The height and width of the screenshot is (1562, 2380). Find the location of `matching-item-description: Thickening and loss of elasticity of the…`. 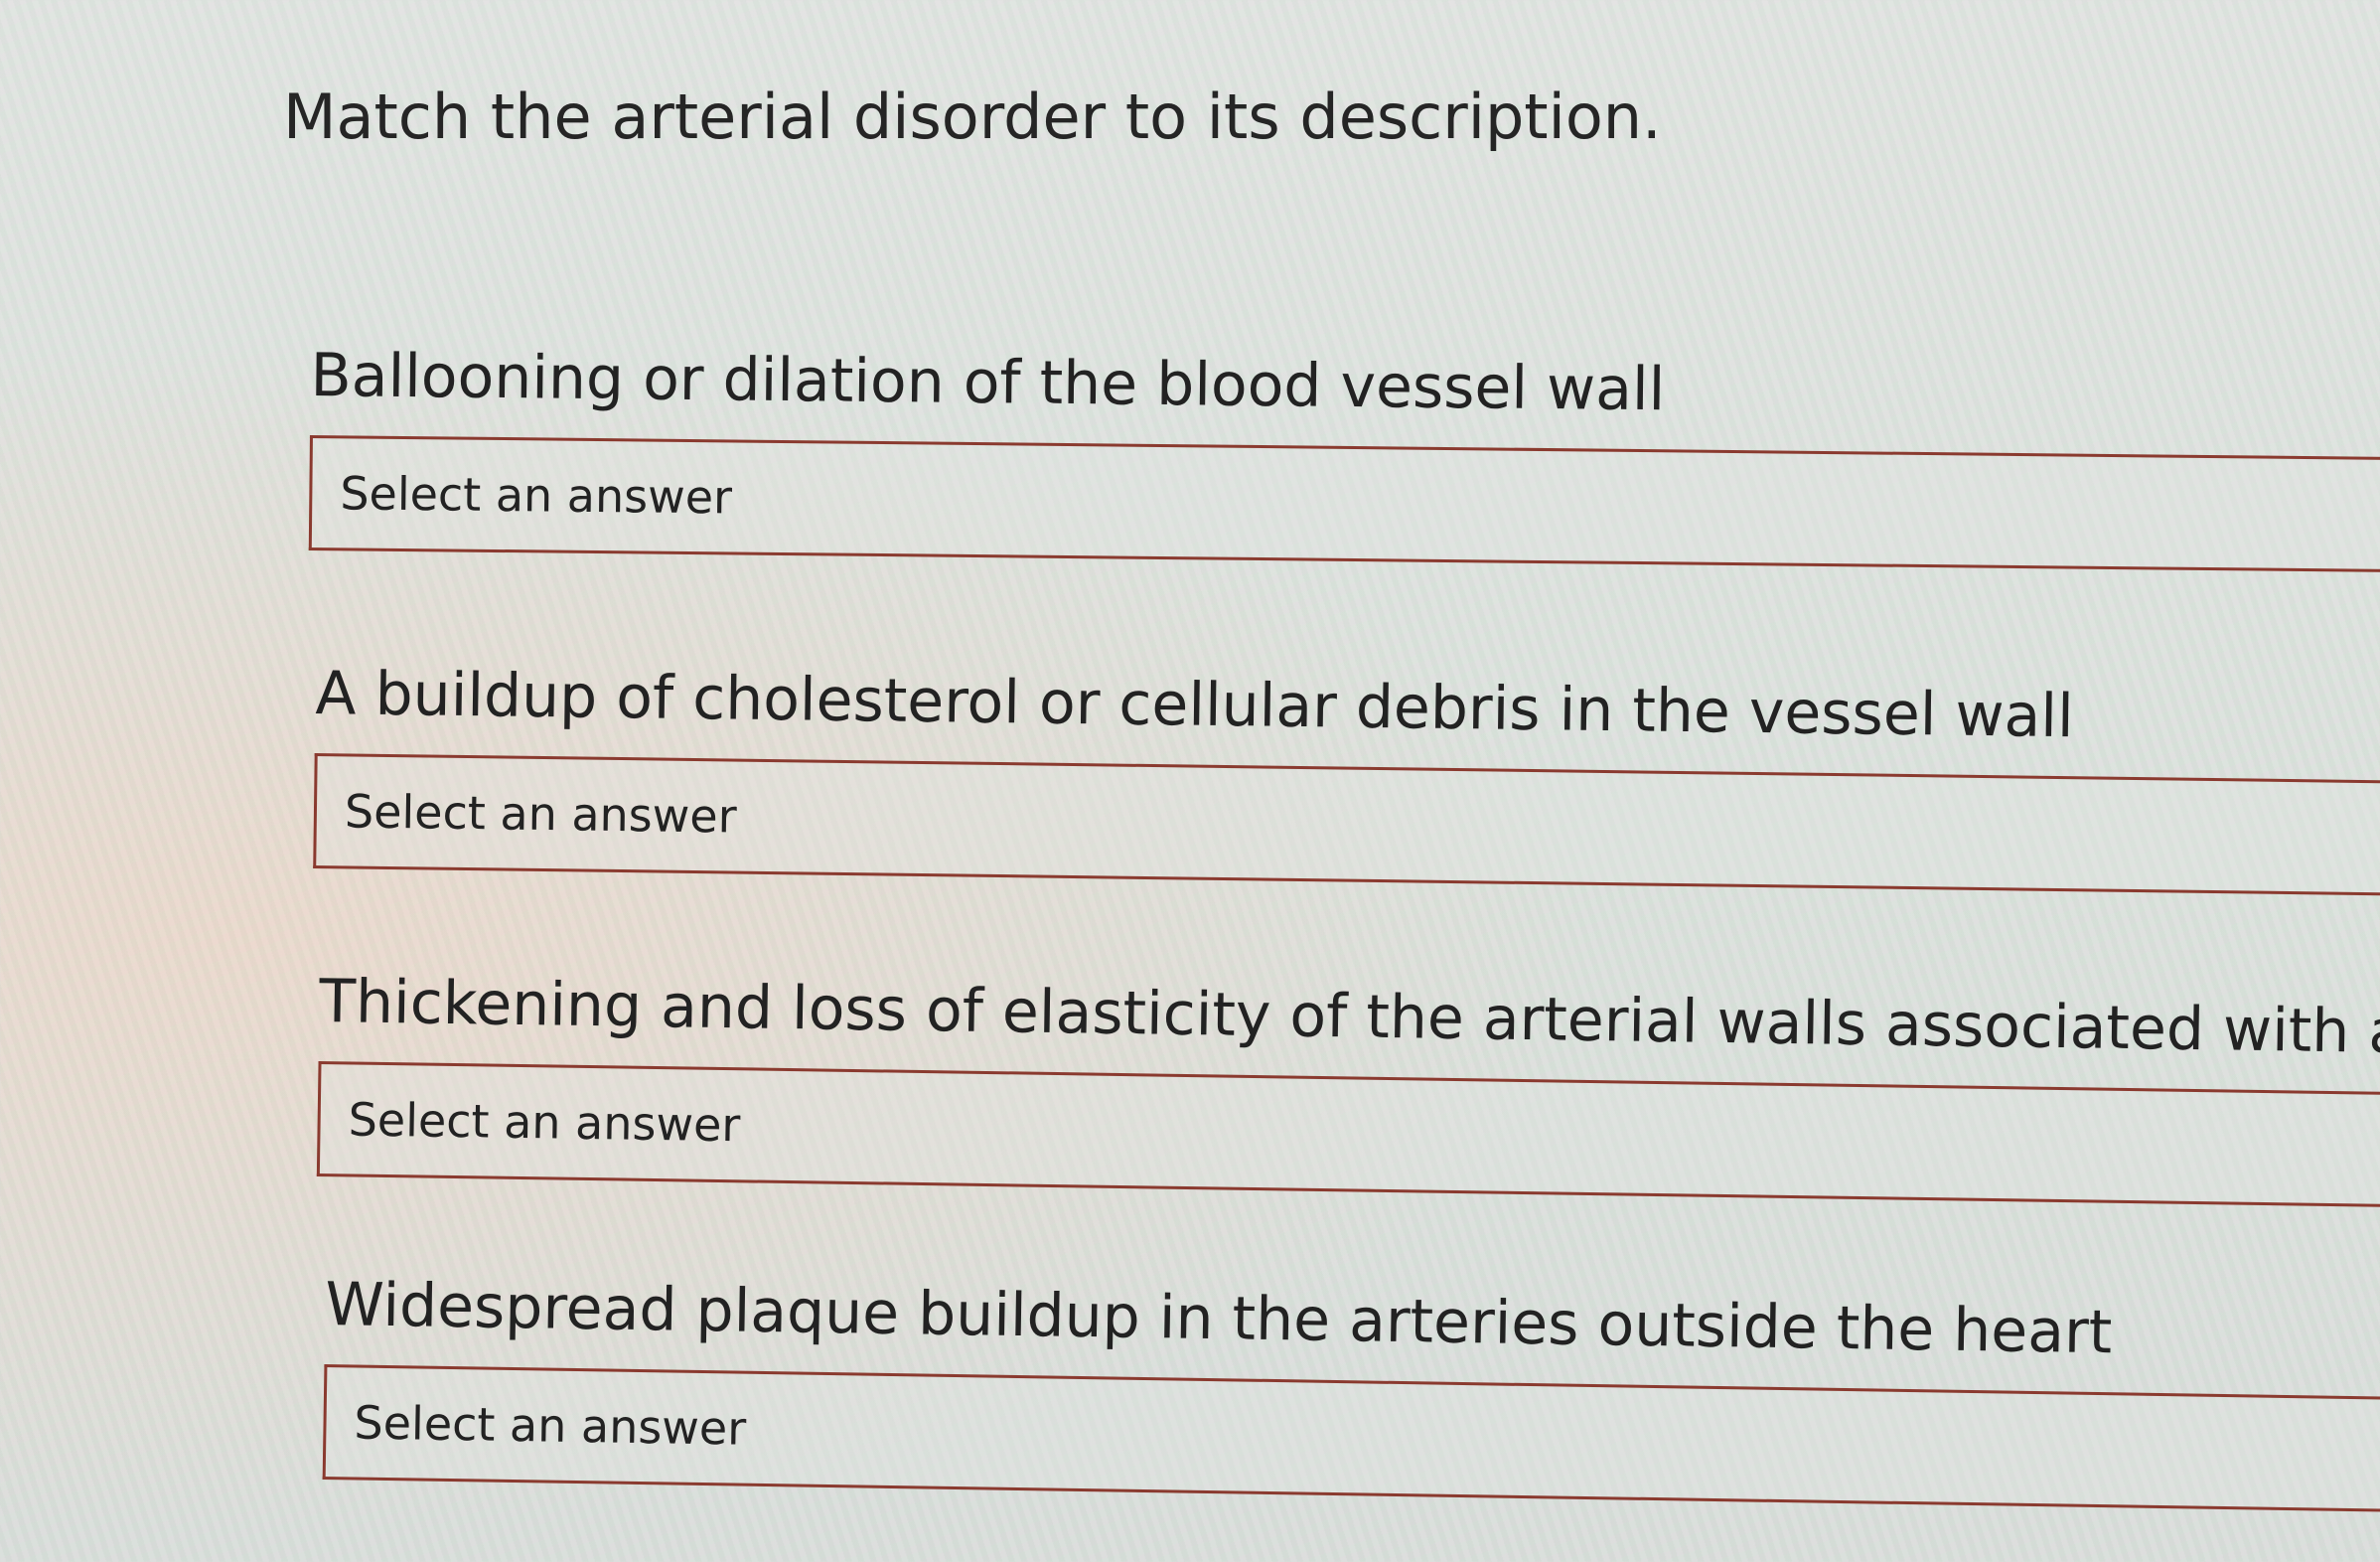

matching-item-description: Thickening and loss of elasticity of the… is located at coordinates (1349, 1017).